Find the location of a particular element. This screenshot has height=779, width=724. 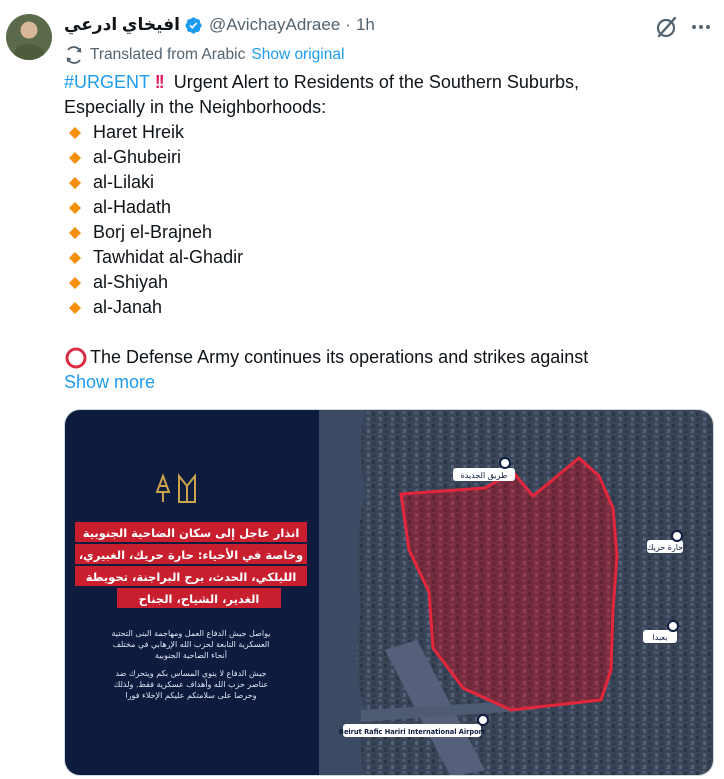

image-headline-line: الليلكي، الحدث، برج البراجنة، تحويطة is located at coordinates (191, 577).